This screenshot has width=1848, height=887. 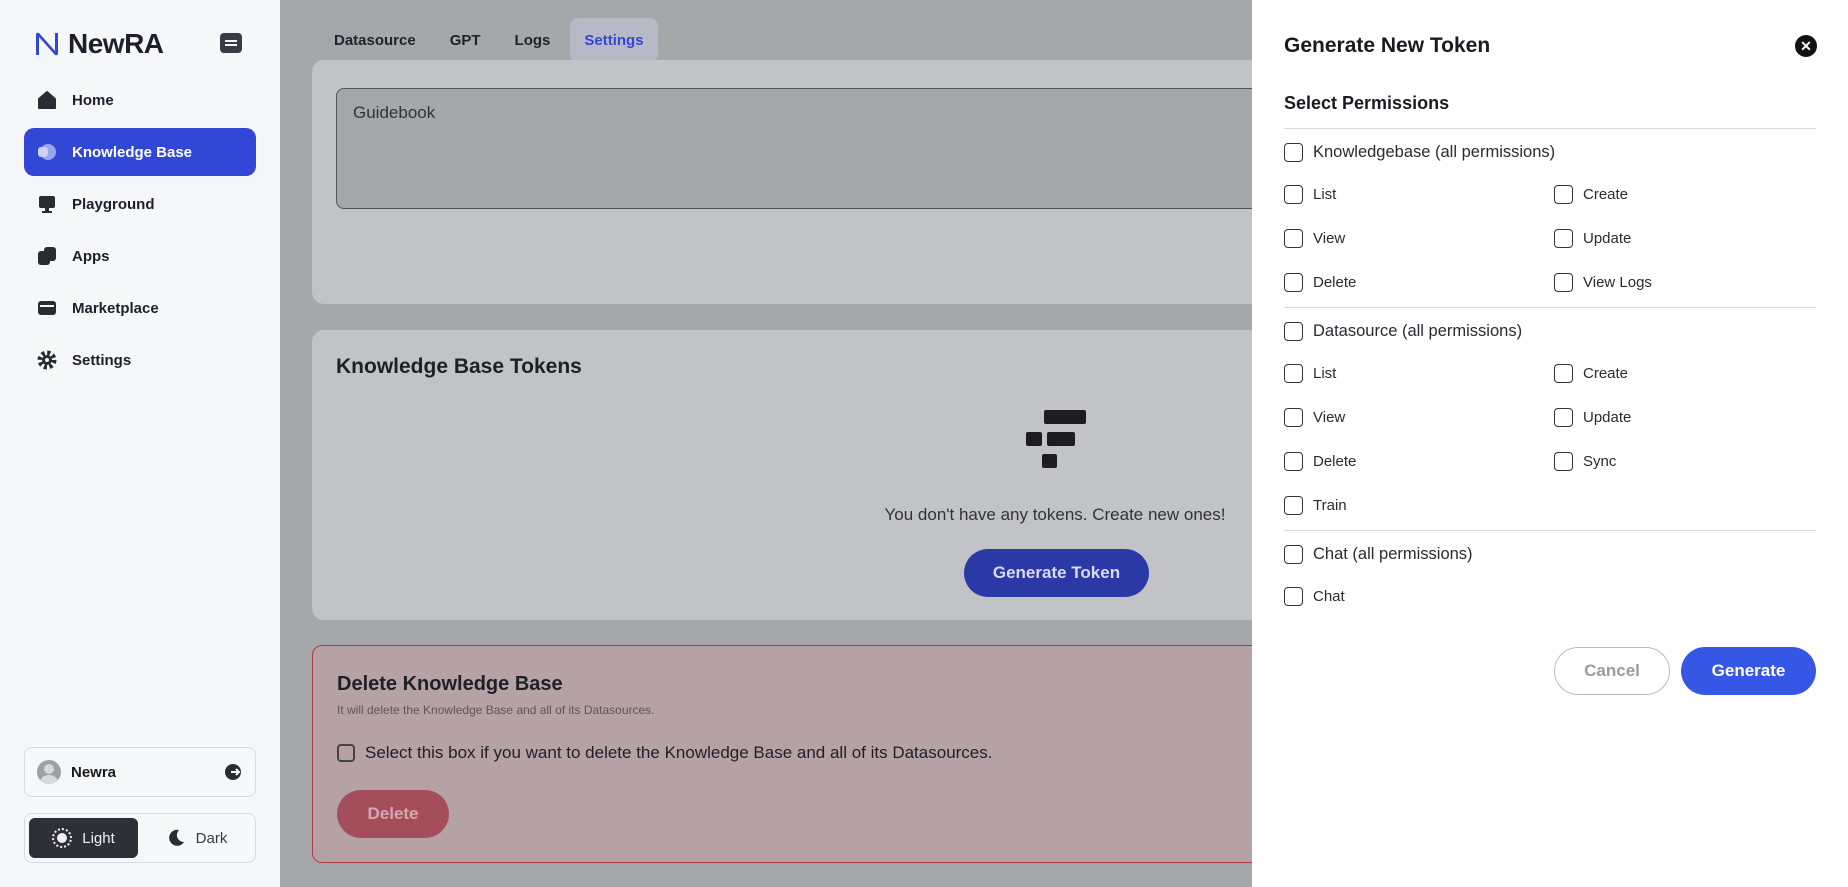 What do you see at coordinates (1056, 573) in the screenshot?
I see `generate-token-button: Generate Token` at bounding box center [1056, 573].